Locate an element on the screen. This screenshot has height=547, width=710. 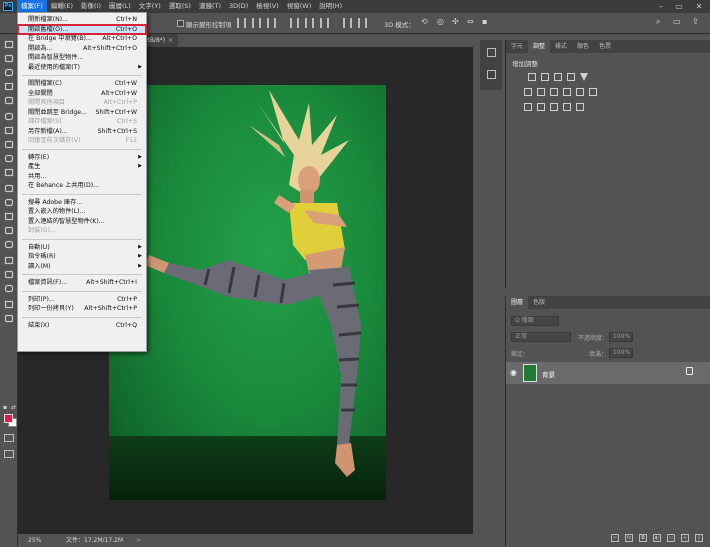
file-menu-item: 另存新檔(A)... Shift+Ctrl+S is located at coordinates (82, 131).